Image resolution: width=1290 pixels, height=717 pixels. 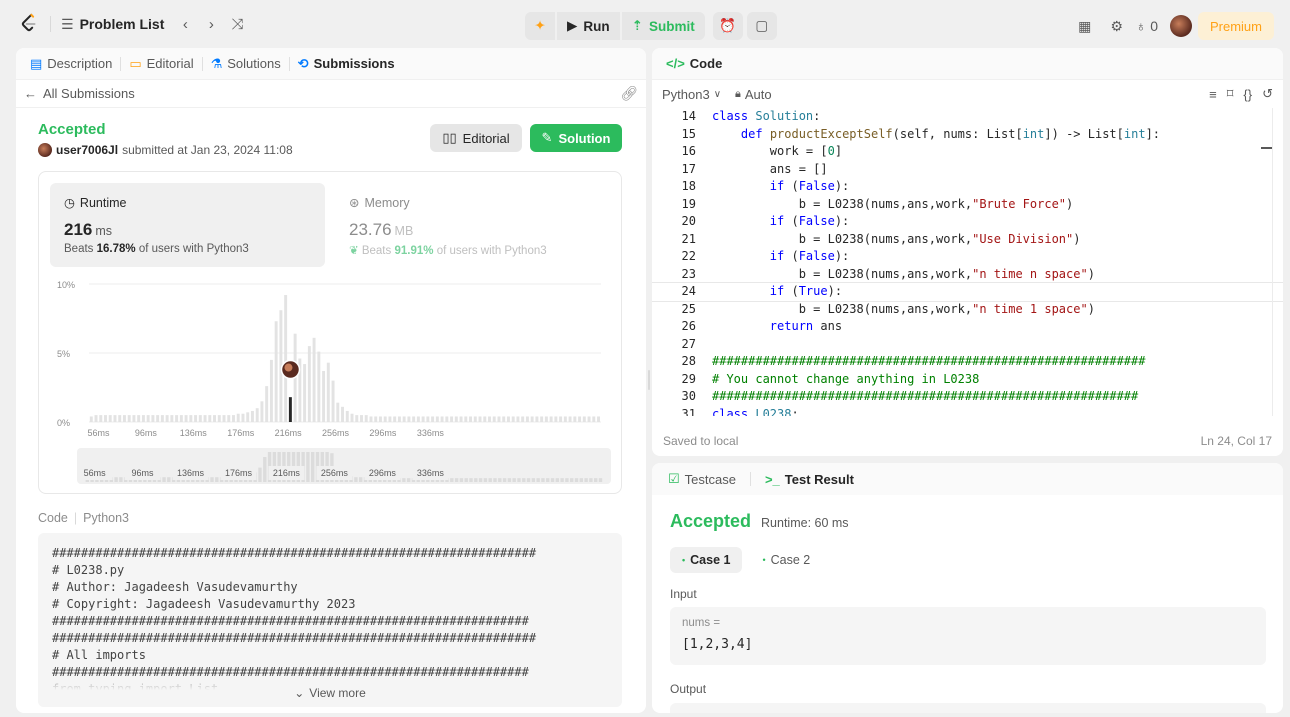 I want to click on problem-list-button: ☰ Problem List, so click(x=112, y=24).